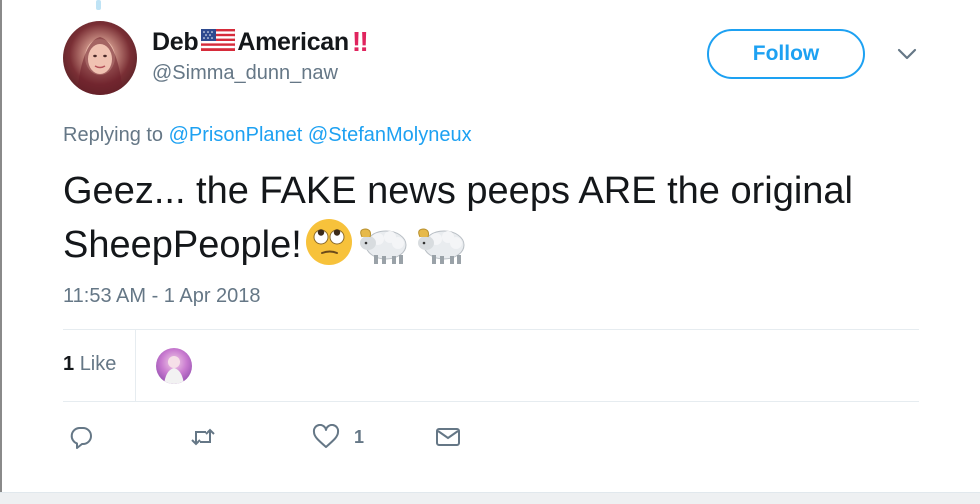 The height and width of the screenshot is (504, 980). Describe the element at coordinates (218, 42) in the screenshot. I see `us-flag-icon` at that location.